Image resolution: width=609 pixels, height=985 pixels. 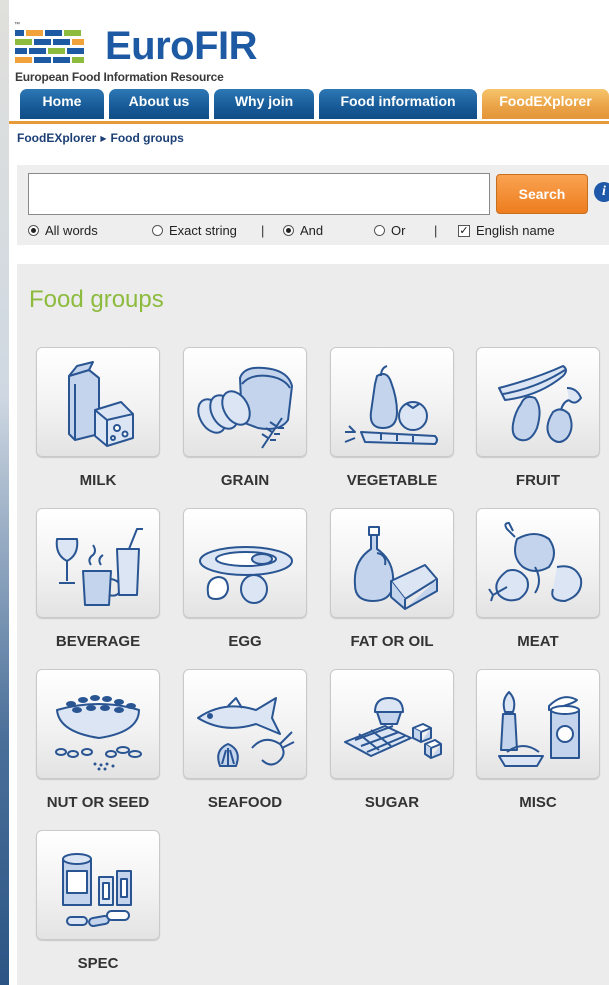 I want to click on and-radio: And, so click(x=303, y=230).